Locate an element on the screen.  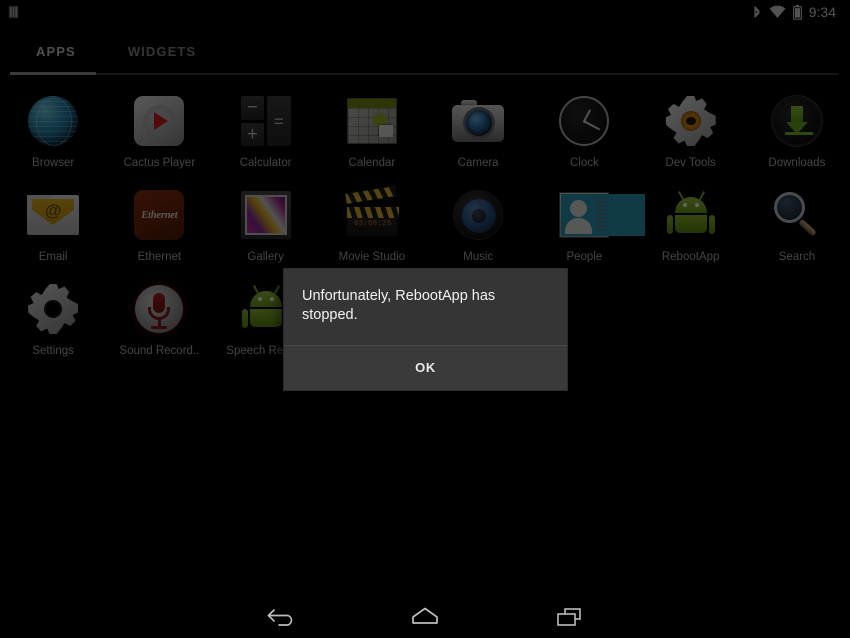
back-button is located at coordinates (281, 616).